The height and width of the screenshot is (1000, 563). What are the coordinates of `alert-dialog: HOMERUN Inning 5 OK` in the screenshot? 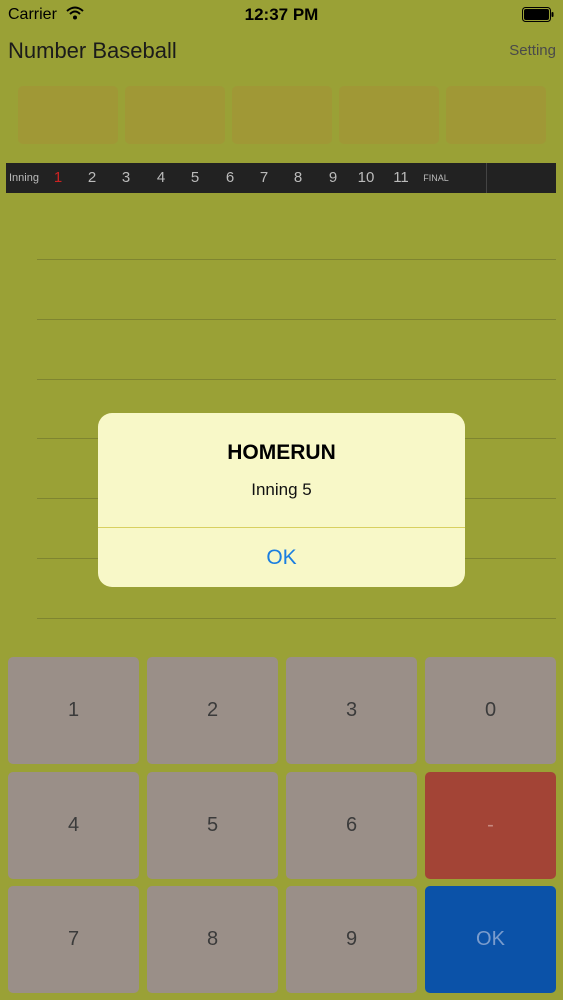 It's located at (281, 500).